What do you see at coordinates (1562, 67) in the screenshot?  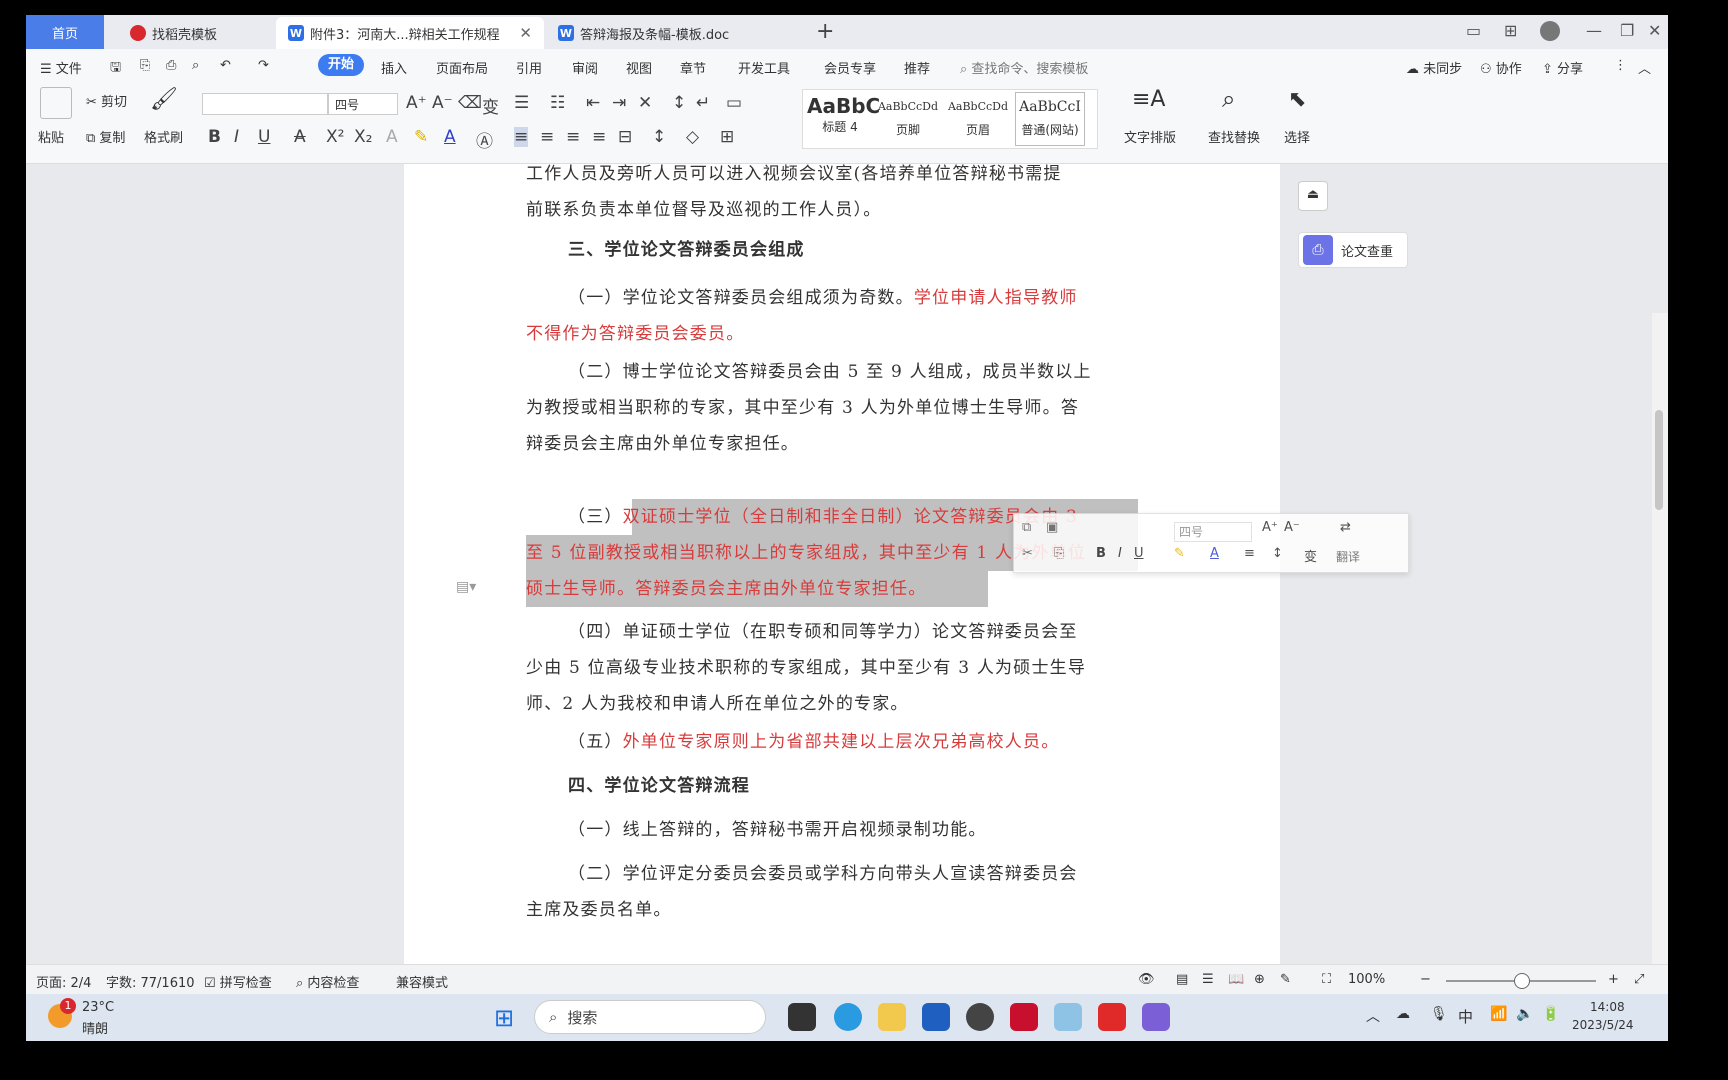 I see `share-button: ⇪ 分享` at bounding box center [1562, 67].